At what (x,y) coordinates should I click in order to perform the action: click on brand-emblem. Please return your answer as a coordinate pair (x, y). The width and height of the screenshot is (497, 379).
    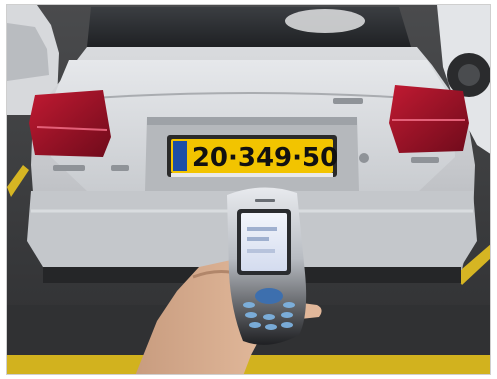
    Looking at the image, I should click on (364, 158).